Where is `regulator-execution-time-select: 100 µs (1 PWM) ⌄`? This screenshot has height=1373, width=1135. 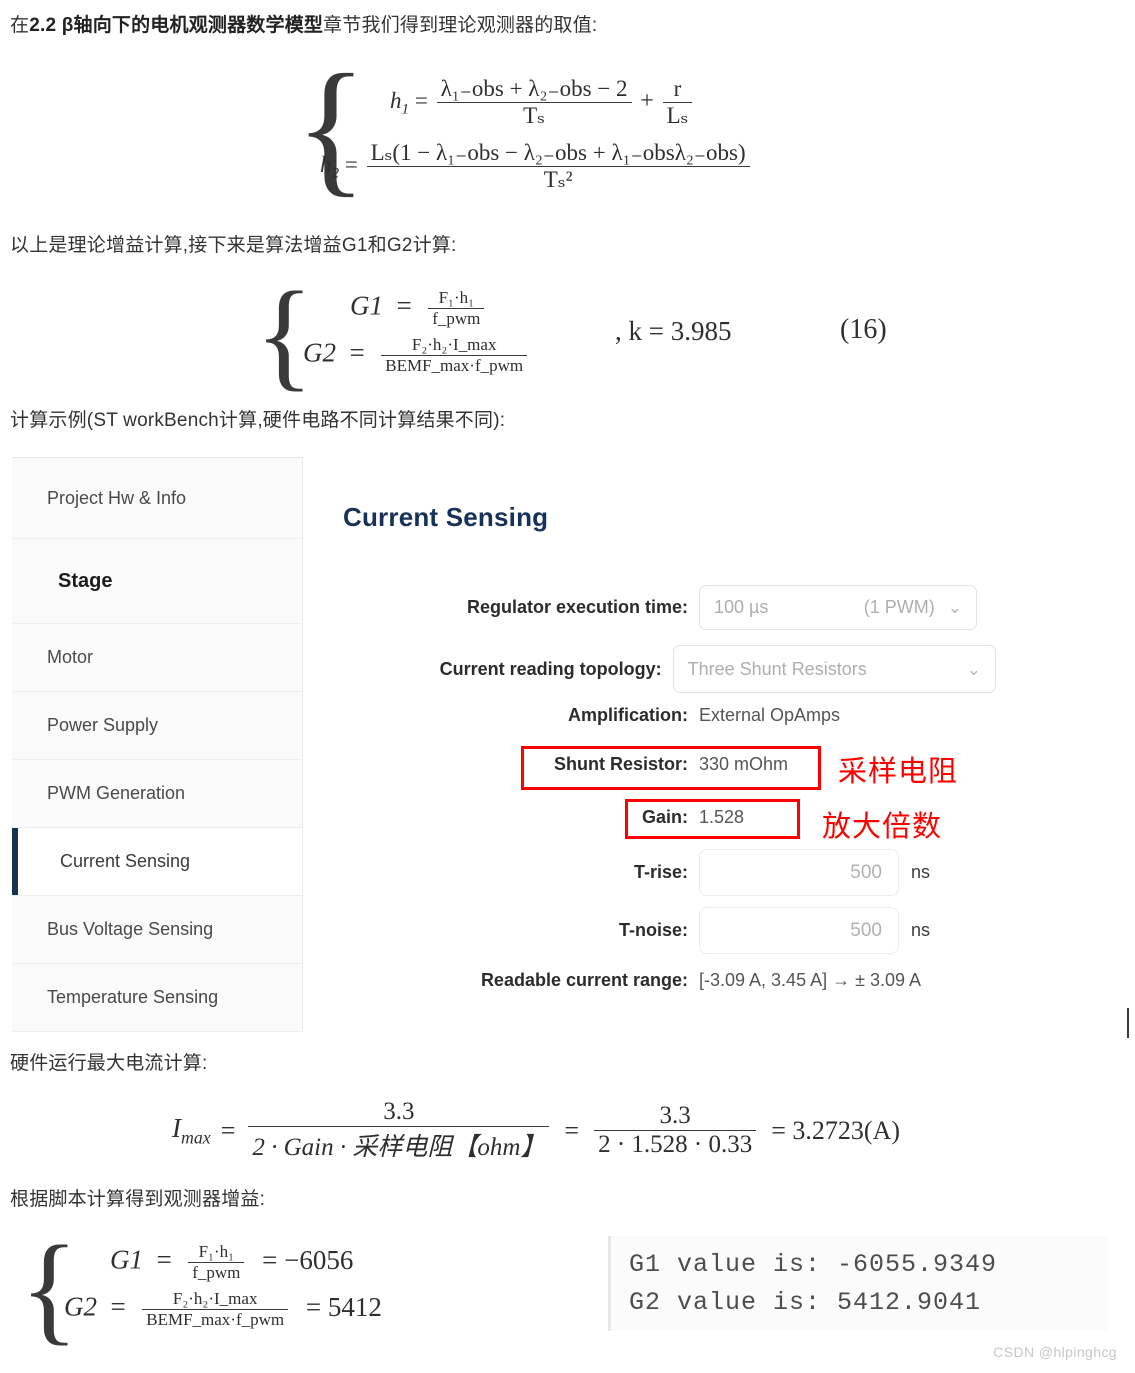 regulator-execution-time-select: 100 µs (1 PWM) ⌄ is located at coordinates (838, 607).